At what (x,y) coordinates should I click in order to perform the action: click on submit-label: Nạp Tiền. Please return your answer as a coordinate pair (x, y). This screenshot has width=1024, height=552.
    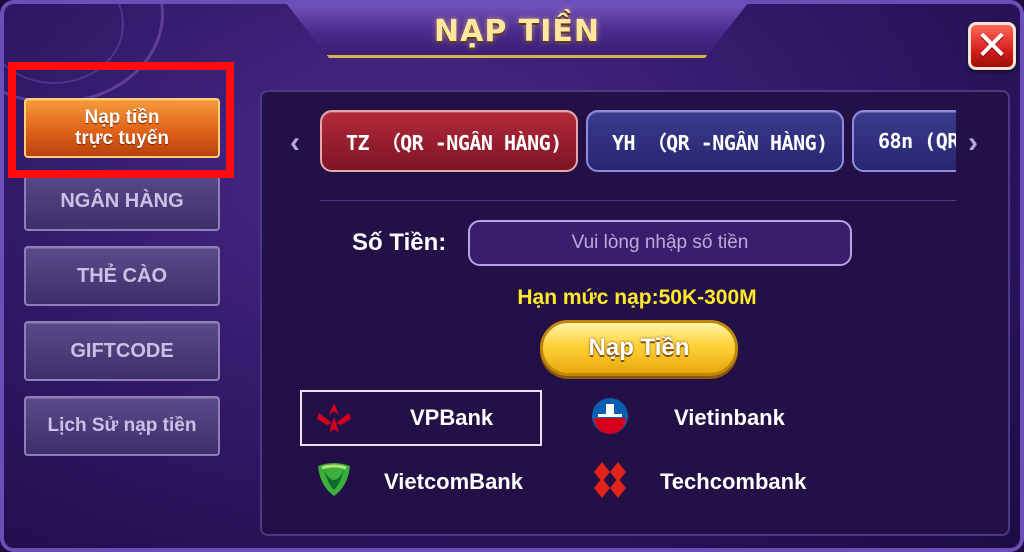
    Looking at the image, I should click on (639, 347).